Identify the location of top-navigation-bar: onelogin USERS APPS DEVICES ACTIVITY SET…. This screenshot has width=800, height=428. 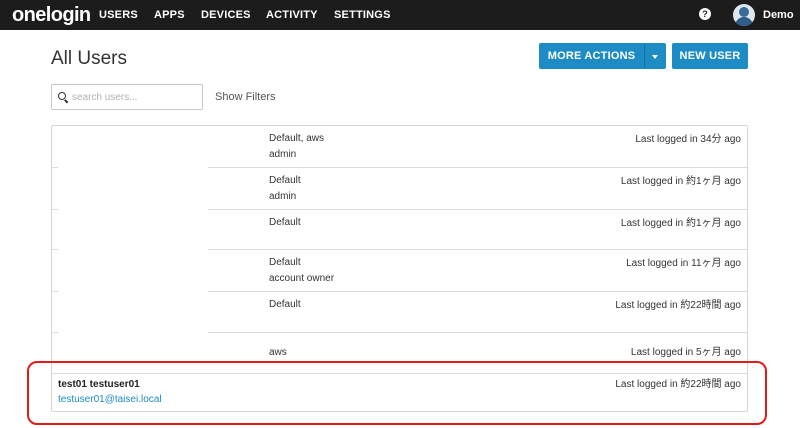
(400, 15).